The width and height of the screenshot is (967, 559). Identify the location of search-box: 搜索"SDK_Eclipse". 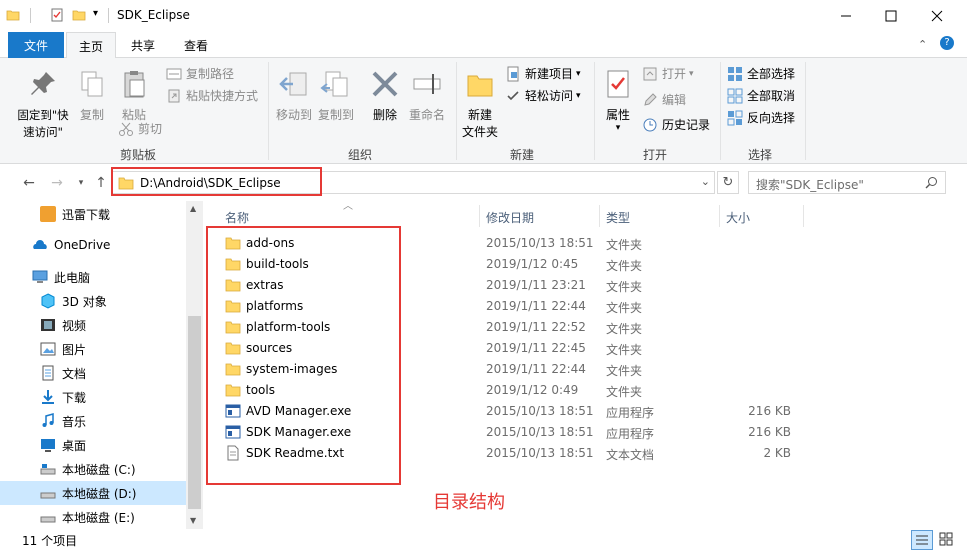
(847, 182).